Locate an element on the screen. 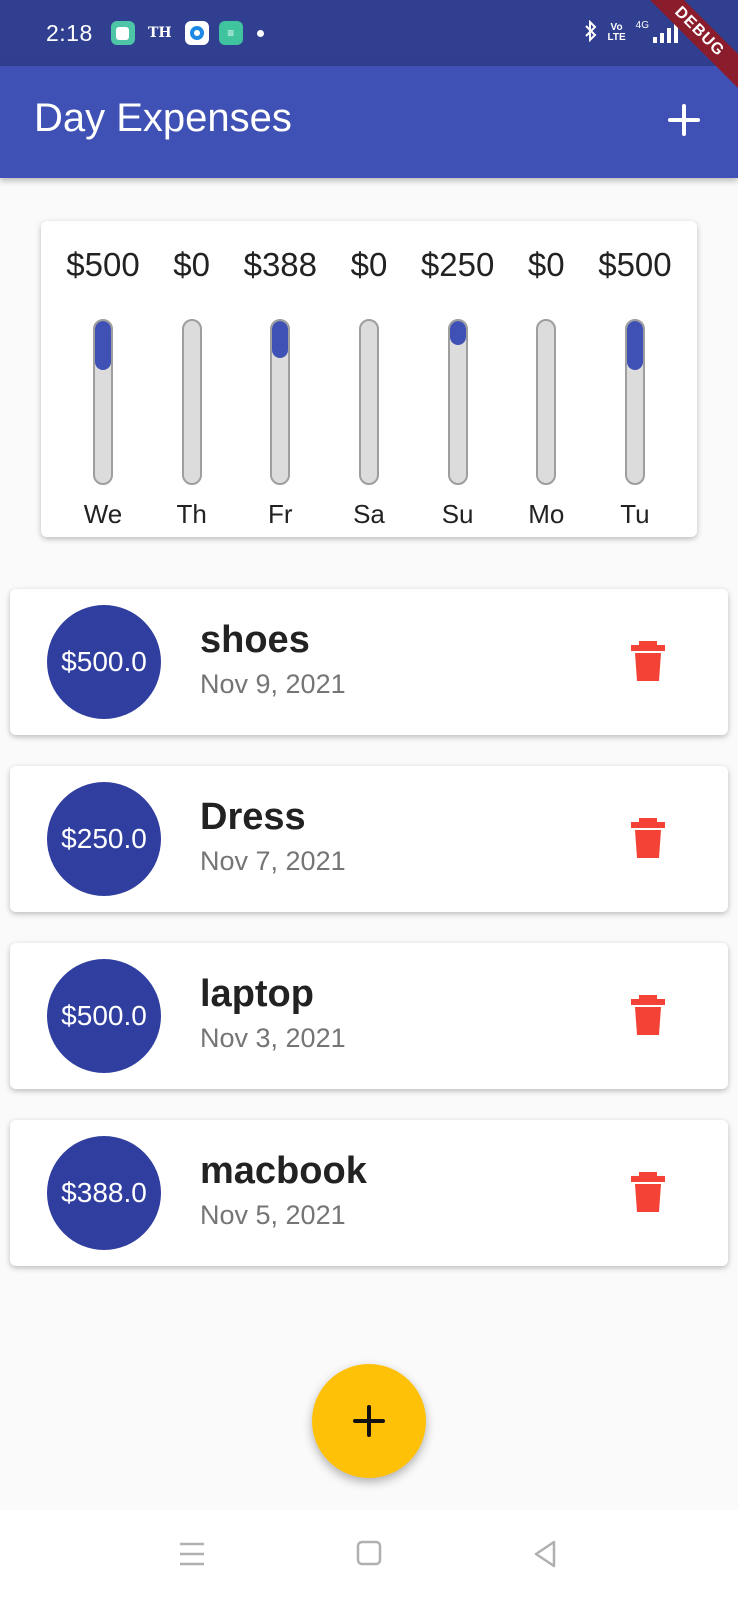  signal-icon is located at coordinates (665, 33).